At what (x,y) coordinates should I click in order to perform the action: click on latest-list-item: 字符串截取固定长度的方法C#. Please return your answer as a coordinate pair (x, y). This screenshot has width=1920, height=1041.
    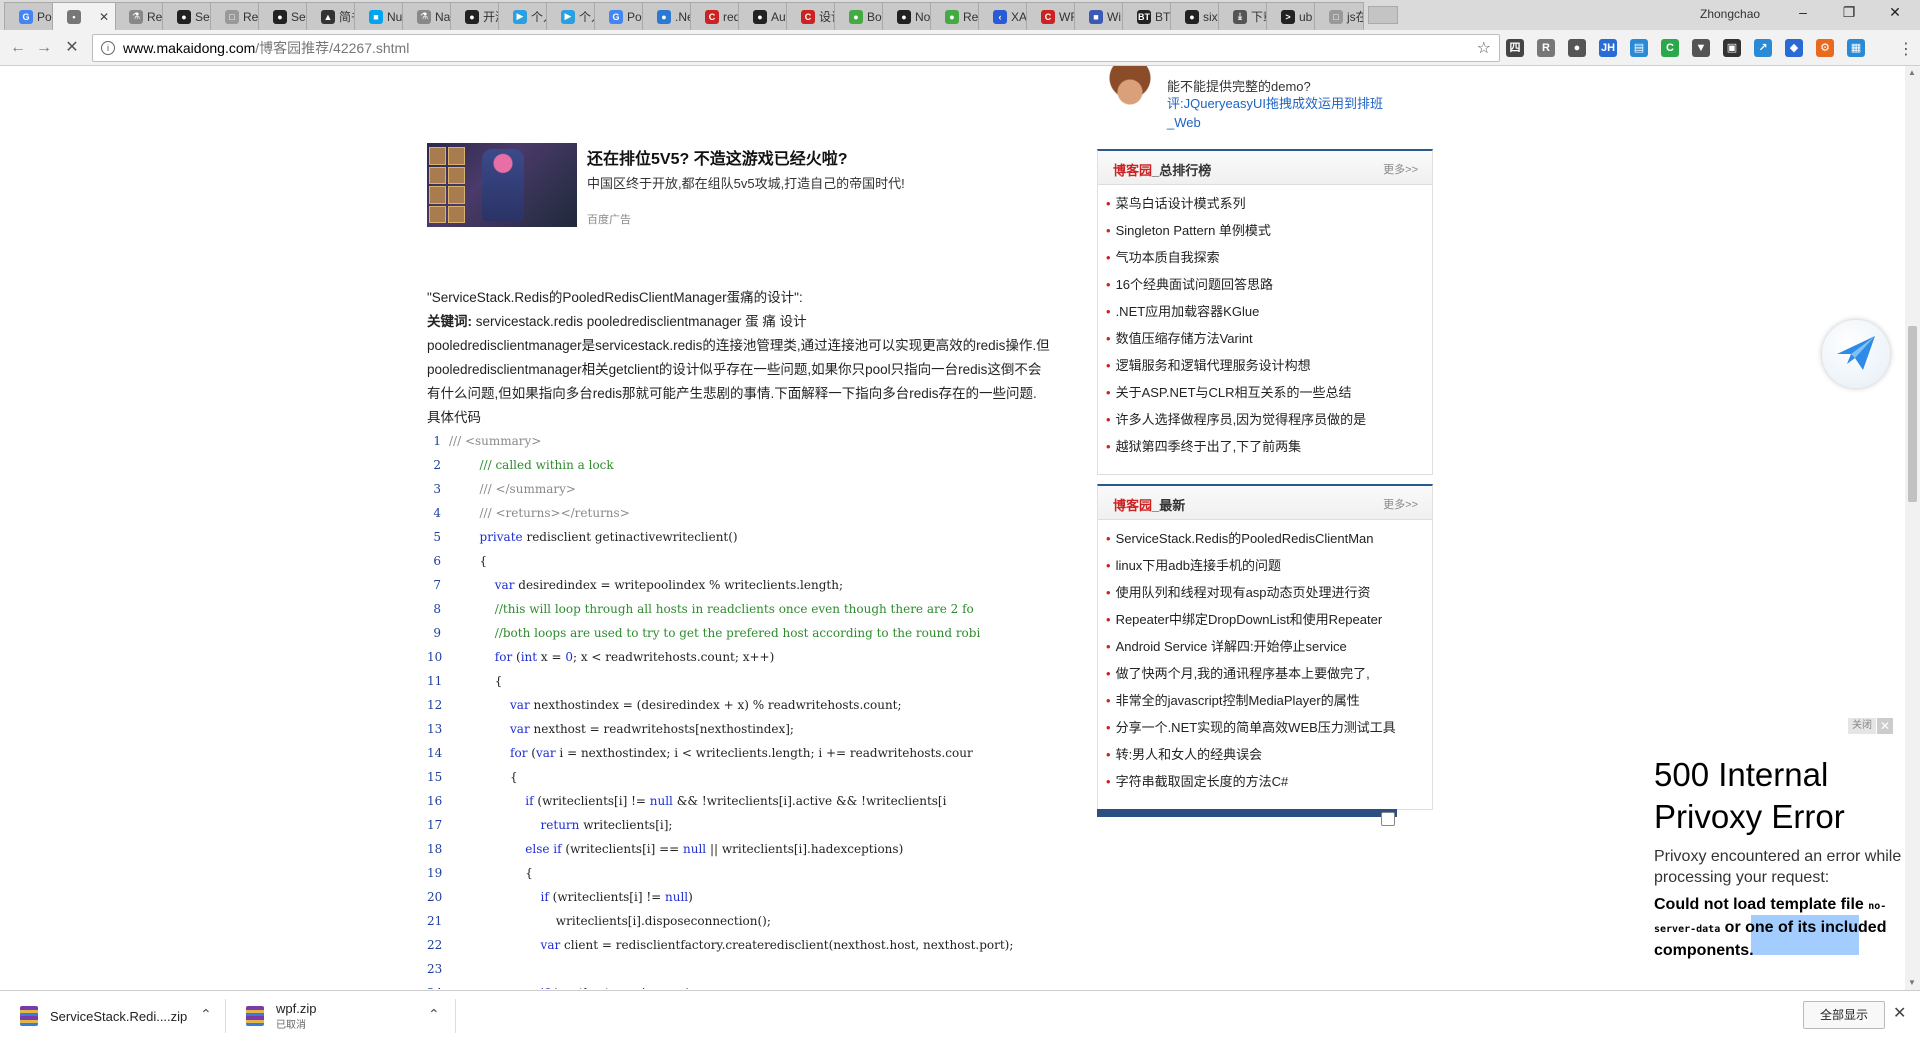
    Looking at the image, I should click on (1269, 781).